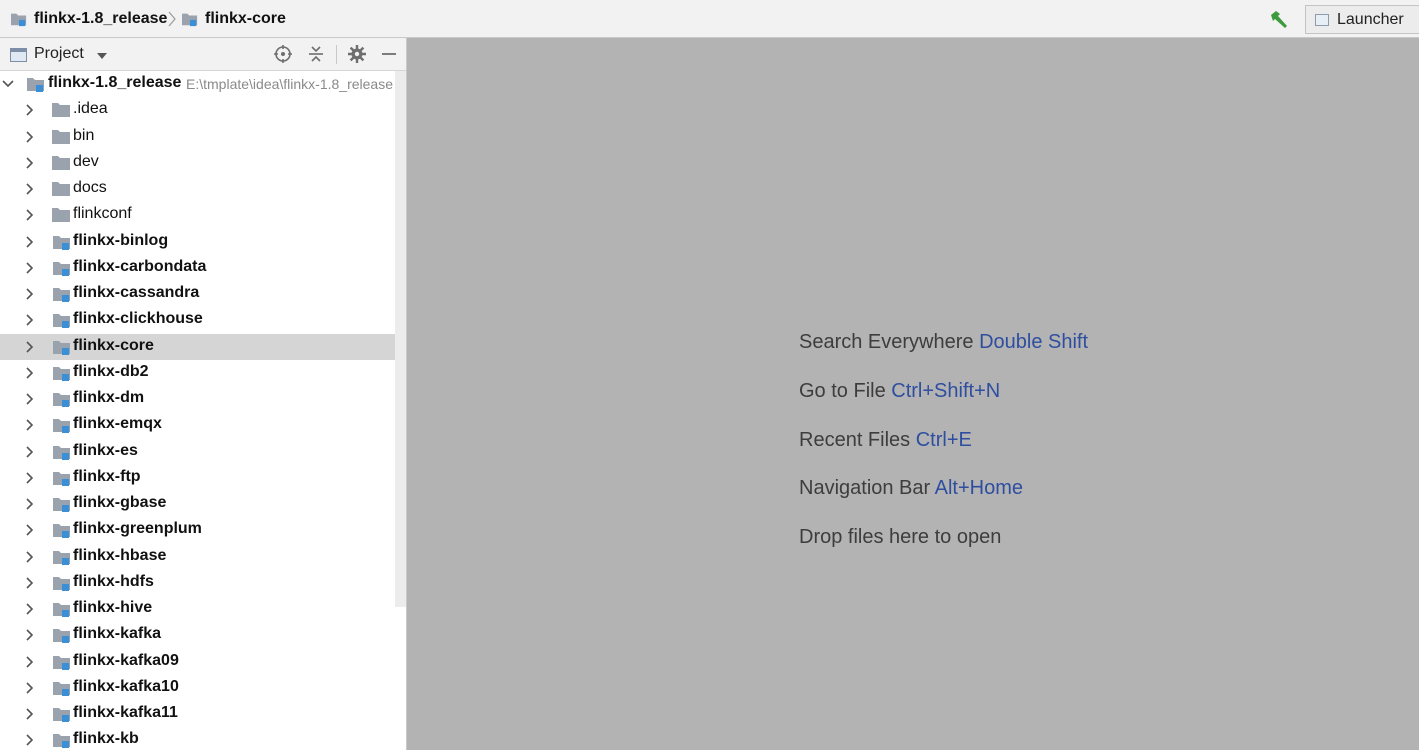  I want to click on tree-item: flinkx-core, so click(203, 346).